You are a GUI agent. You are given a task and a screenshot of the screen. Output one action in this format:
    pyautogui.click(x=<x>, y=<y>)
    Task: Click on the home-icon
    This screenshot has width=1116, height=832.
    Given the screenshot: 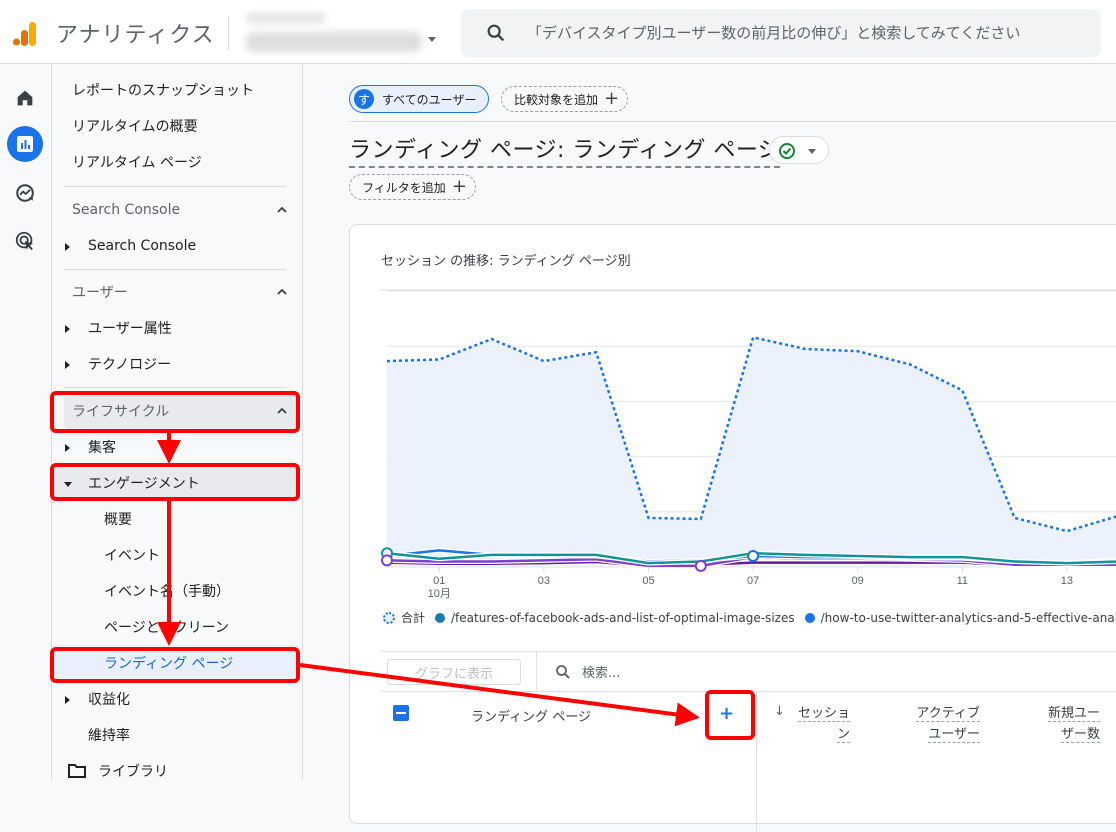 What is the action you would take?
    pyautogui.click(x=25, y=98)
    